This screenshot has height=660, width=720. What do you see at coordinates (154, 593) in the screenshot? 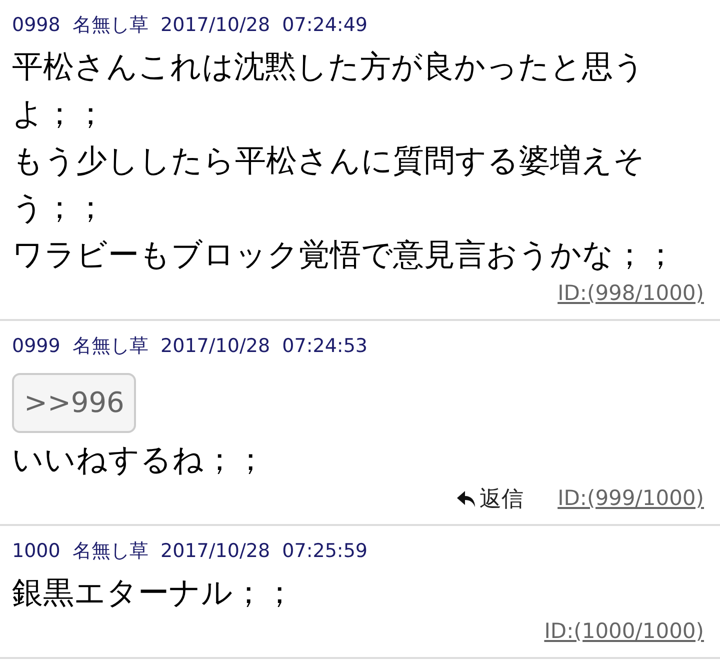
I see `post-text: 銀黒エターナル；；` at bounding box center [154, 593].